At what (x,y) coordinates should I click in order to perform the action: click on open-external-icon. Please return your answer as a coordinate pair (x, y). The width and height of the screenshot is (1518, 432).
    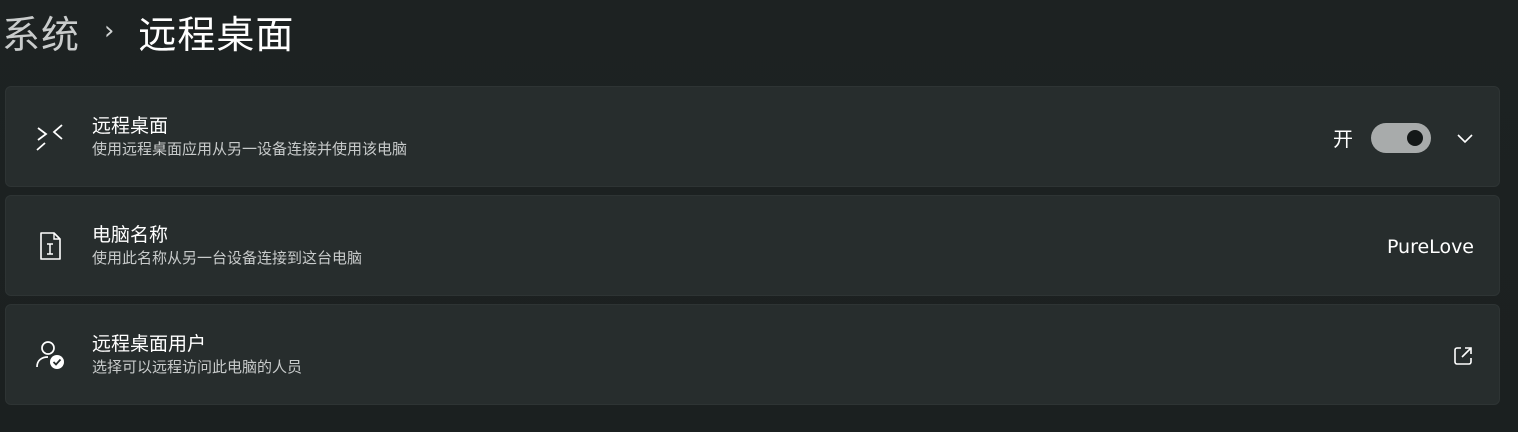
    Looking at the image, I should click on (1463, 356).